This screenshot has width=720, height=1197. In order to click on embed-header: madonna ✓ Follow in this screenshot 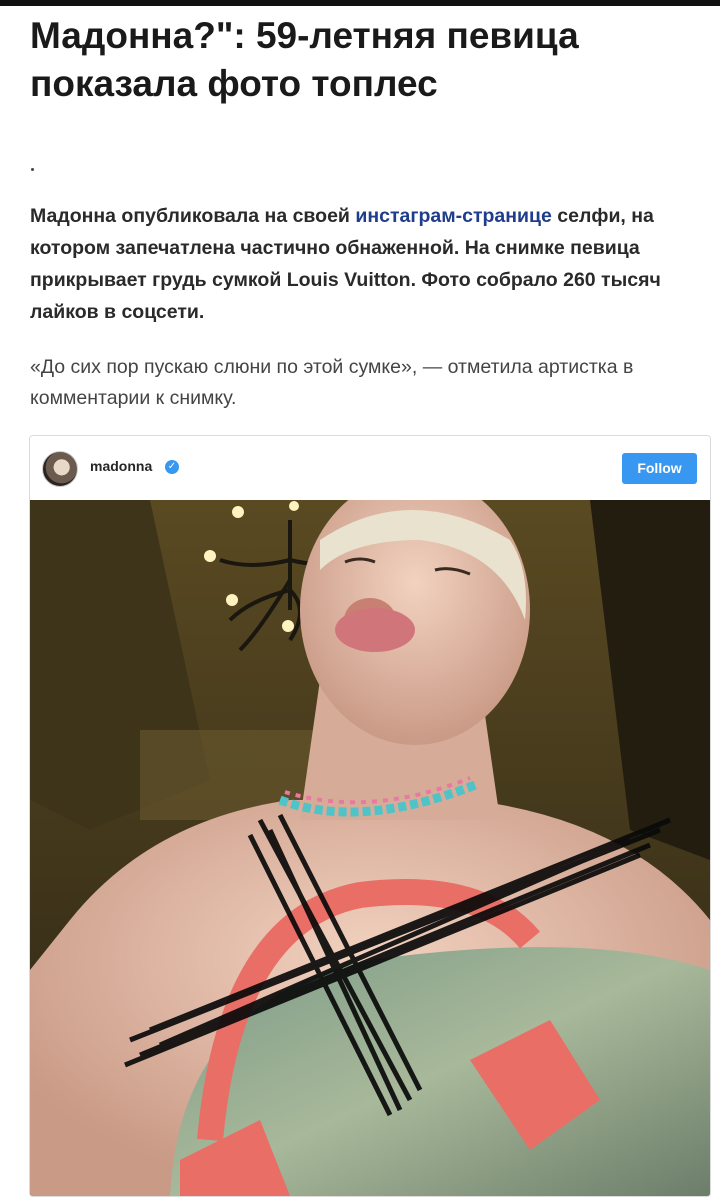, I will do `click(370, 468)`.